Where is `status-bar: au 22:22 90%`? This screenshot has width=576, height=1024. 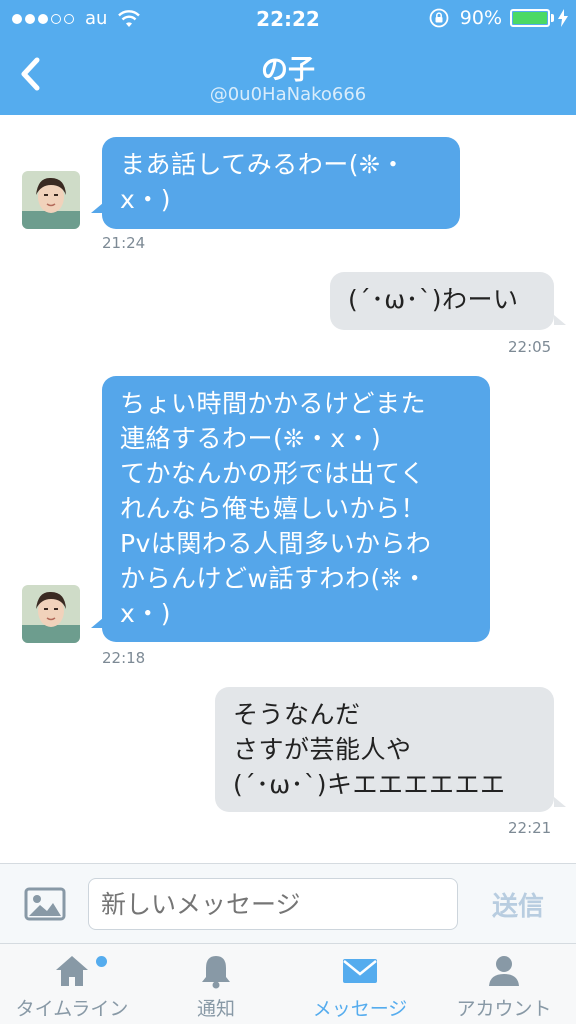 status-bar: au 22:22 90% is located at coordinates (288, 19).